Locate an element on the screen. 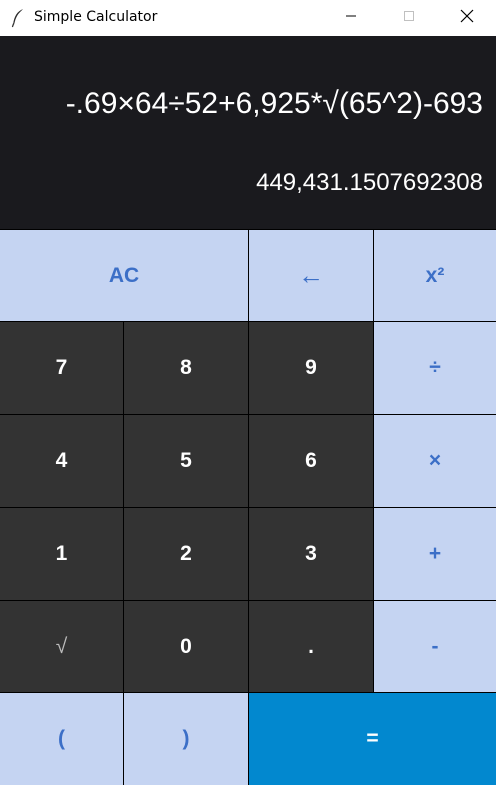  minimize-button is located at coordinates (351, 18).